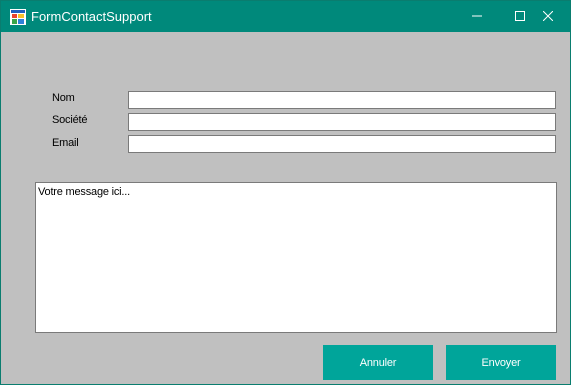 This screenshot has height=385, width=571. Describe the element at coordinates (91, 16) in the screenshot. I see `window-title: FormContactSupport` at that location.